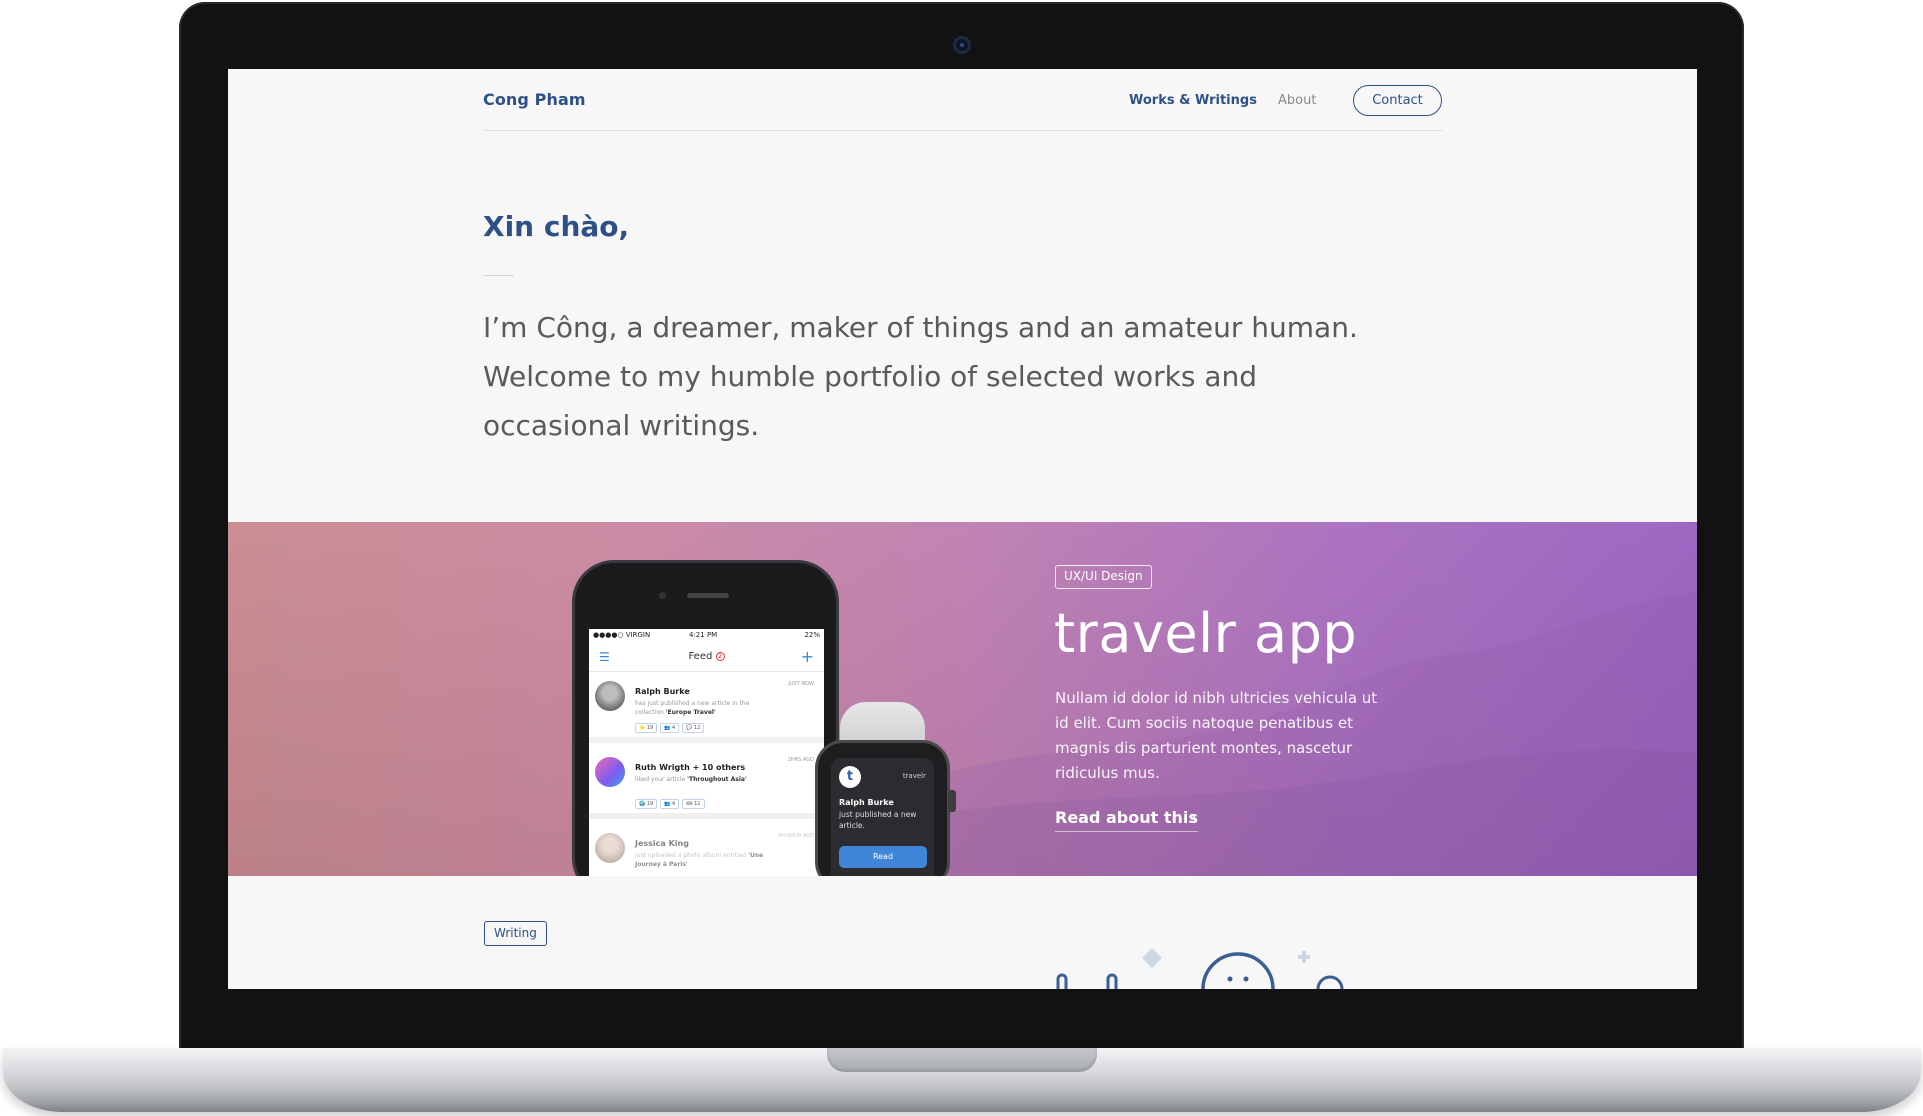  Describe the element at coordinates (795, 836) in the screenshot. I see `feed-item-time: 6H HOUR AGO` at that location.